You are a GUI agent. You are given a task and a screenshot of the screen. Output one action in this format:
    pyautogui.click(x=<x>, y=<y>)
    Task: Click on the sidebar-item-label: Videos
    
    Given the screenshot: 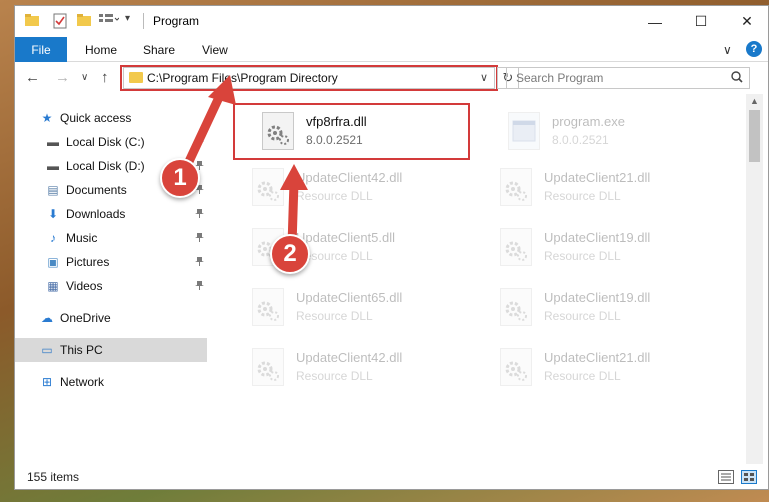 What is the action you would take?
    pyautogui.click(x=84, y=286)
    